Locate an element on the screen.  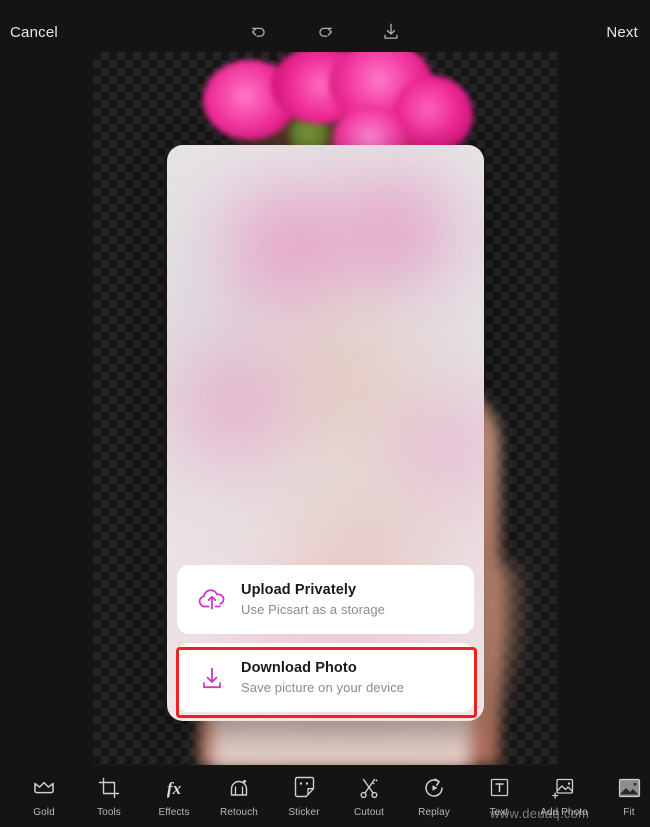
redo-icon is located at coordinates (325, 32).